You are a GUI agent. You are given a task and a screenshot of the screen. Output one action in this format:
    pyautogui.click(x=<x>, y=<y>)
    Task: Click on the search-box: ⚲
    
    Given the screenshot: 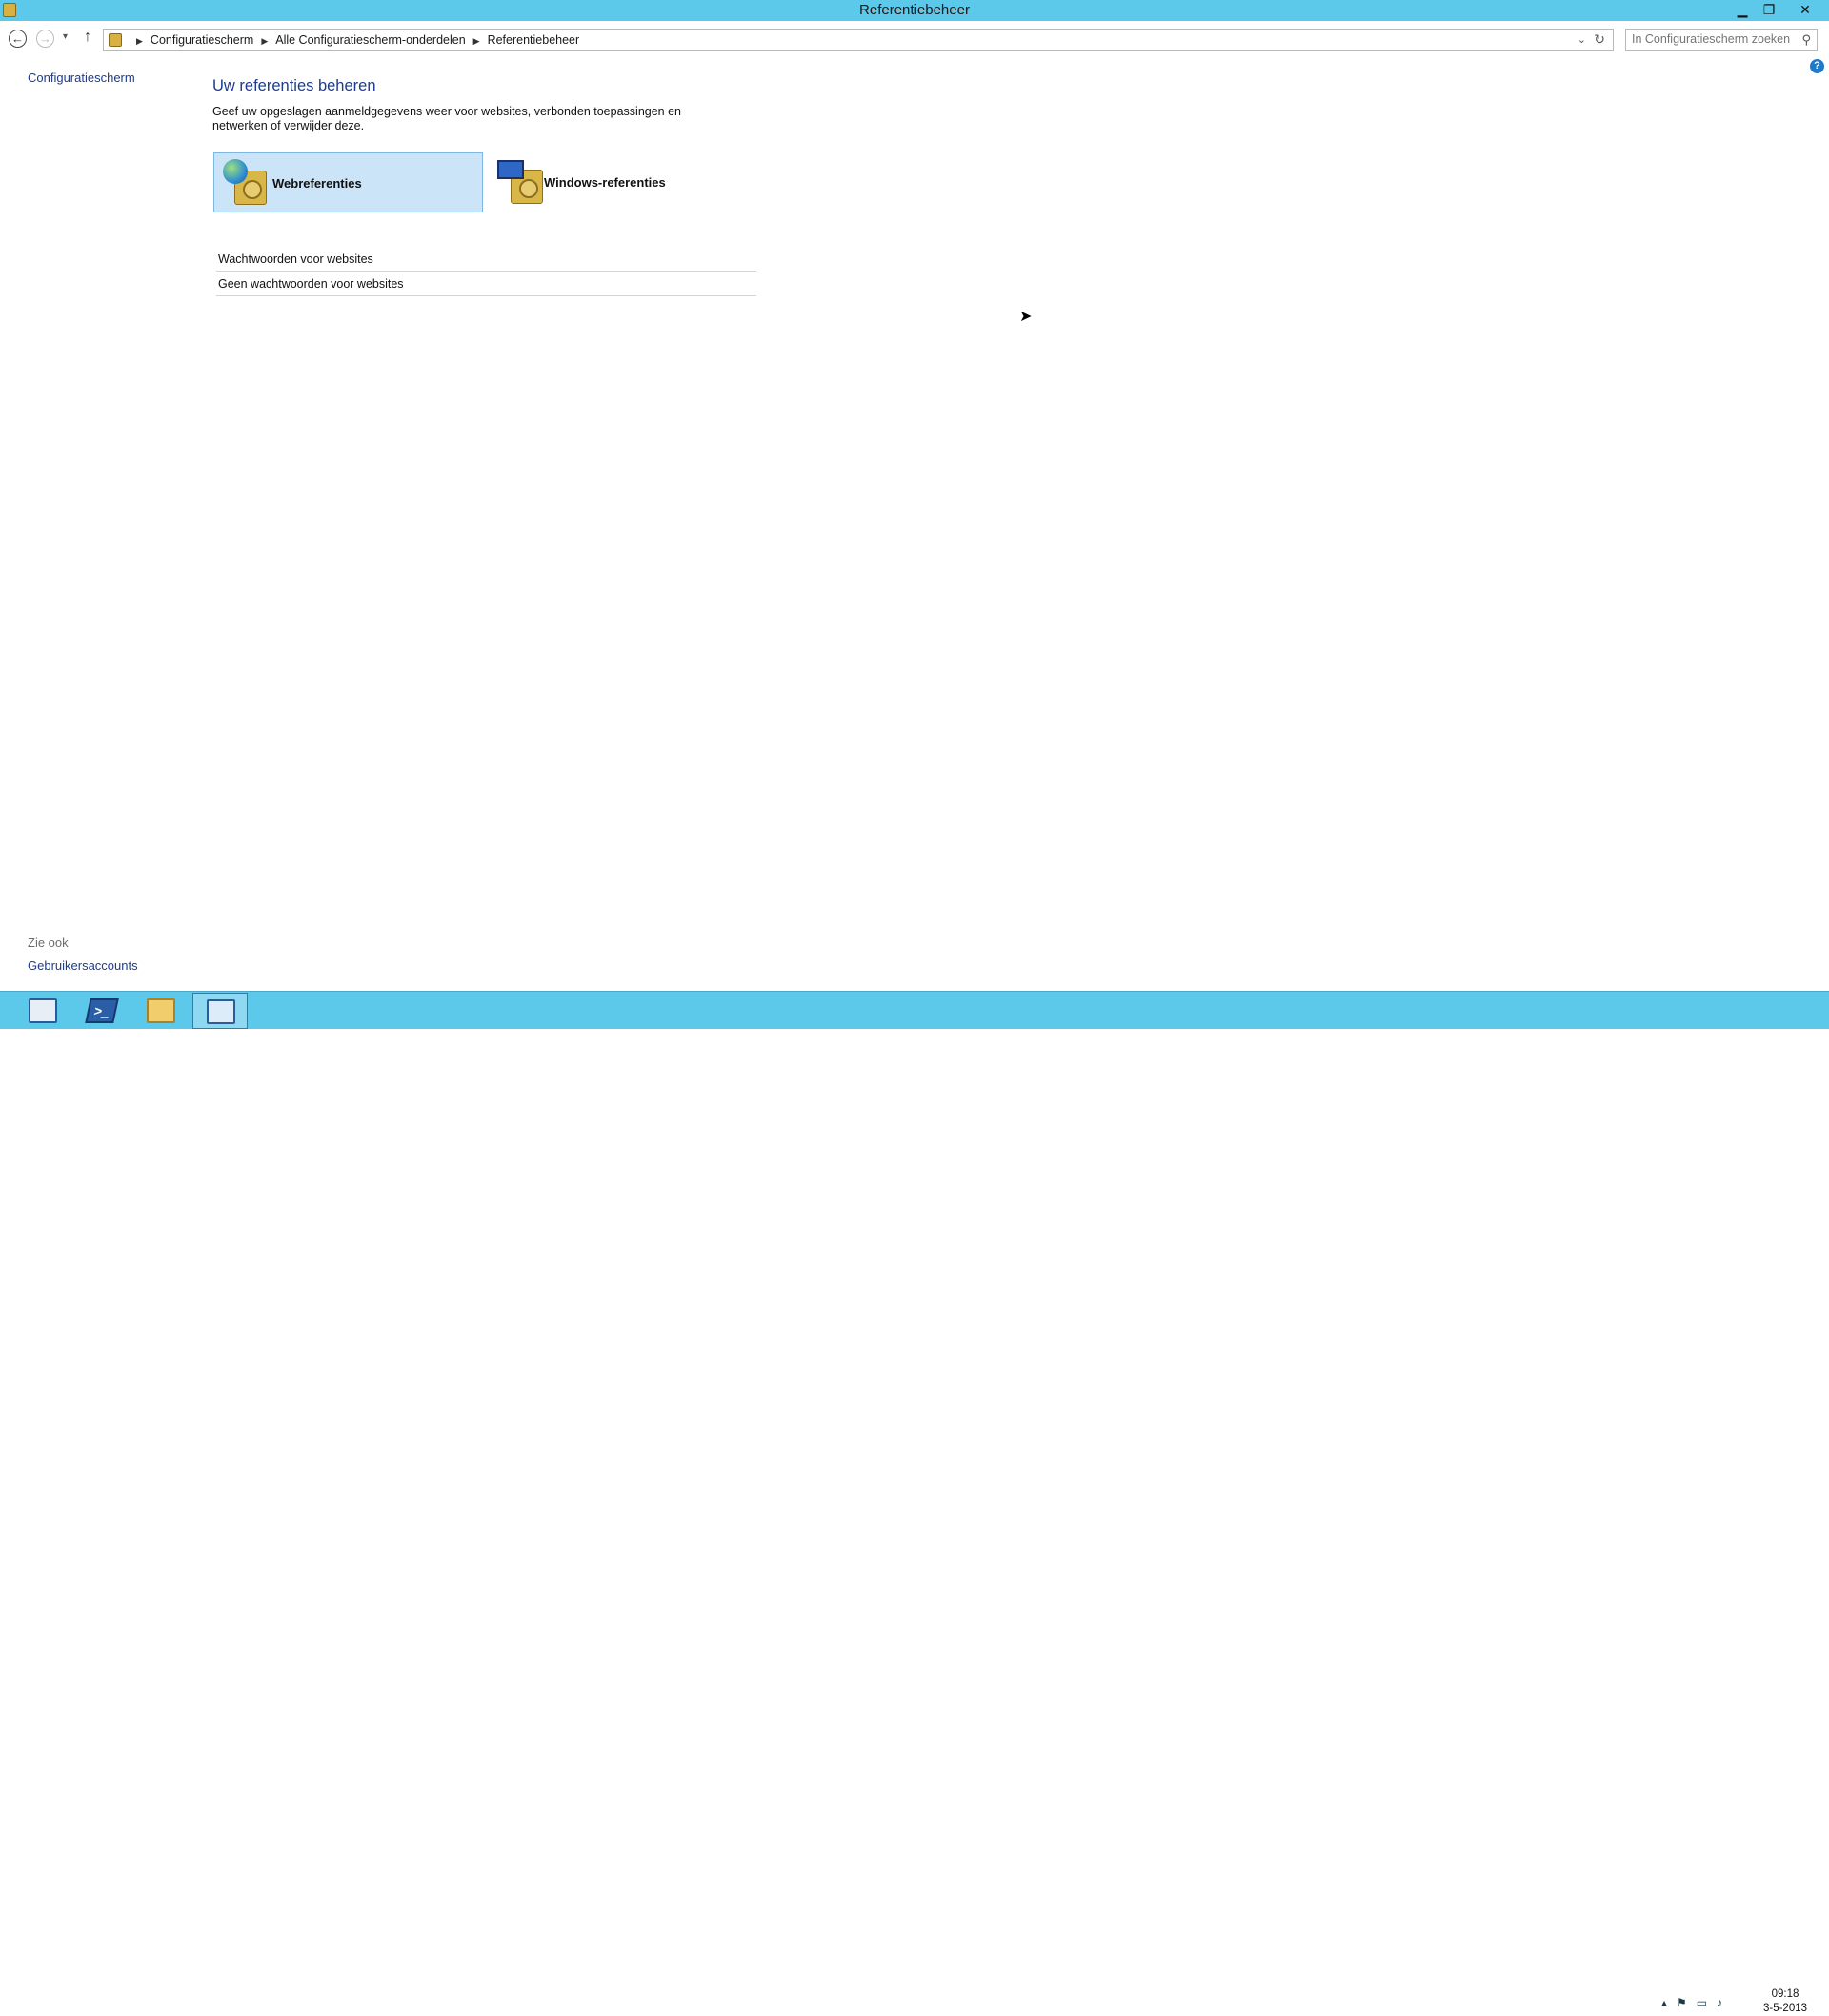 What is the action you would take?
    pyautogui.click(x=1722, y=40)
    